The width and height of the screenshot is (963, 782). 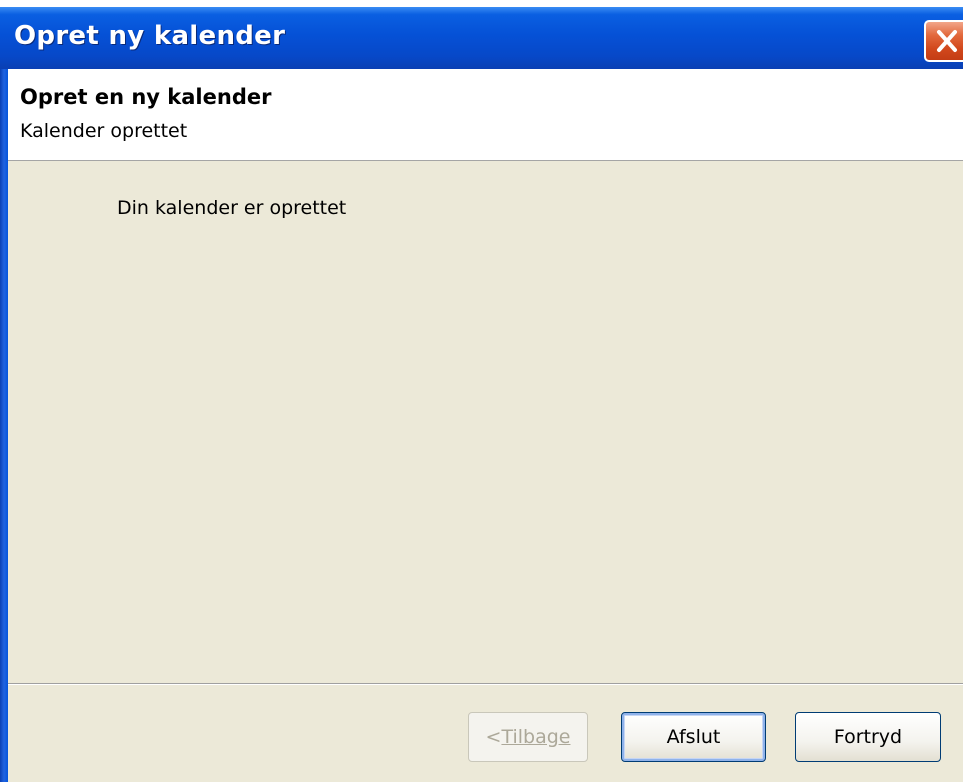 What do you see at coordinates (485, 115) in the screenshot?
I see `wizard-header: Opret en ny kalender Kalender oprettet` at bounding box center [485, 115].